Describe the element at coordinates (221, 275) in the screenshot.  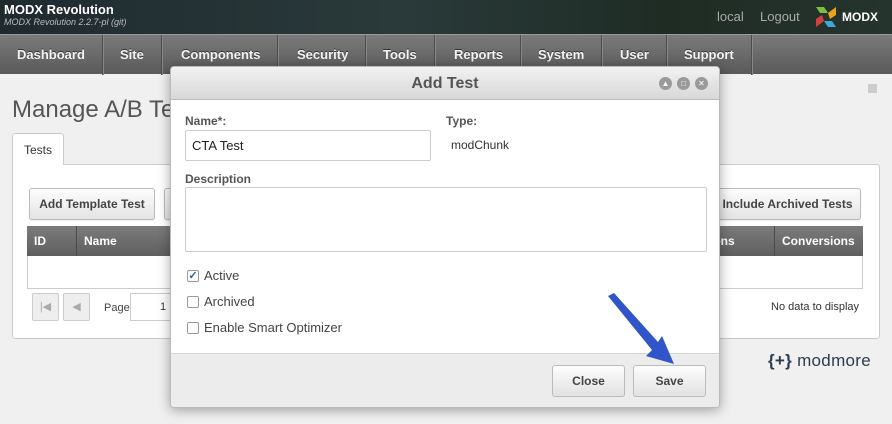
I see `active-label: Active` at that location.